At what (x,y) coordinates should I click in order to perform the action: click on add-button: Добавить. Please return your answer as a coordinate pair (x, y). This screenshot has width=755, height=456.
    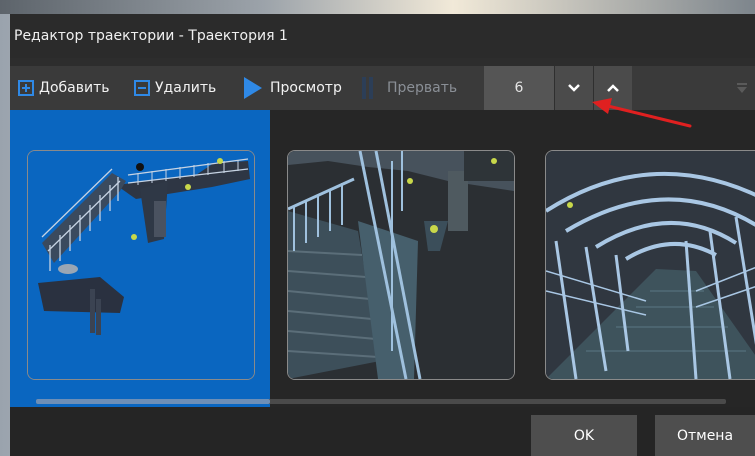
    Looking at the image, I should click on (63, 88).